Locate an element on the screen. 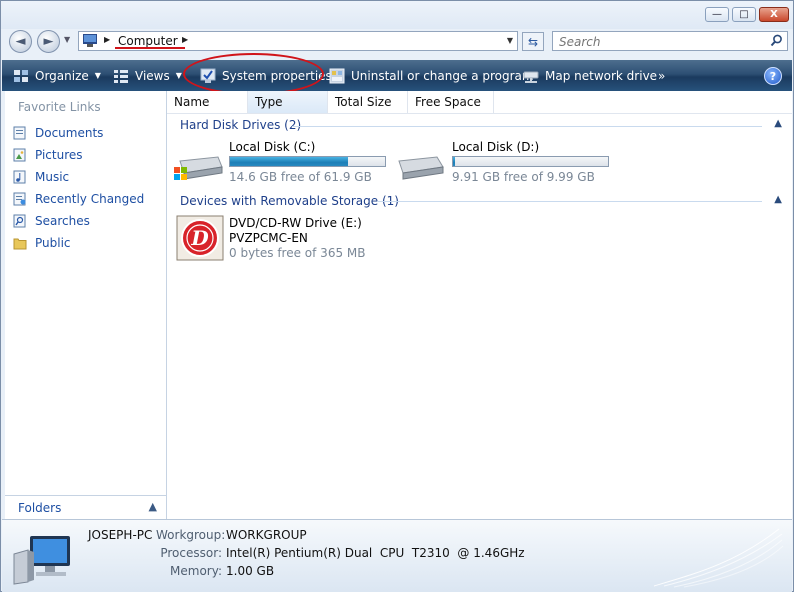 The width and height of the screenshot is (794, 592). forward-button: ► is located at coordinates (48, 41).